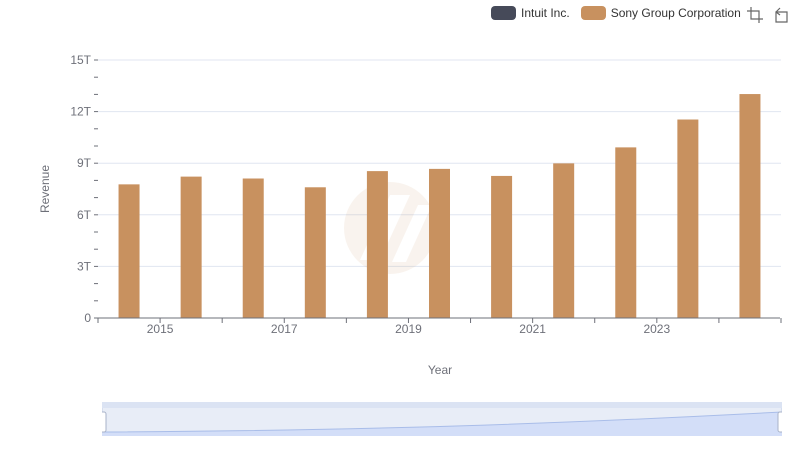 Image resolution: width=800 pixels, height=461 pixels. What do you see at coordinates (84, 215) in the screenshot?
I see `y-tick-label: 6T` at bounding box center [84, 215].